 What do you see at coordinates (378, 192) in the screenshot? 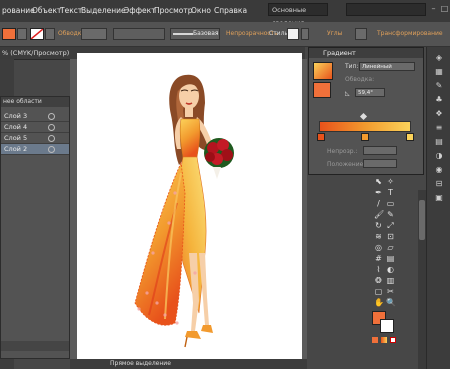
I see `pen-icon: ✒` at bounding box center [378, 192].